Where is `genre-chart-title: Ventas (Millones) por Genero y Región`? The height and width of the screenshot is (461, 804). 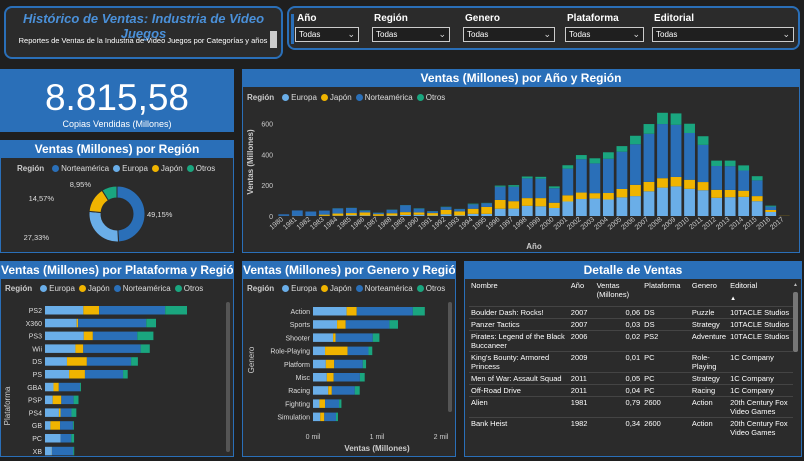
genre-chart-title: Ventas (Millones) por Genero y Región is located at coordinates (349, 270).